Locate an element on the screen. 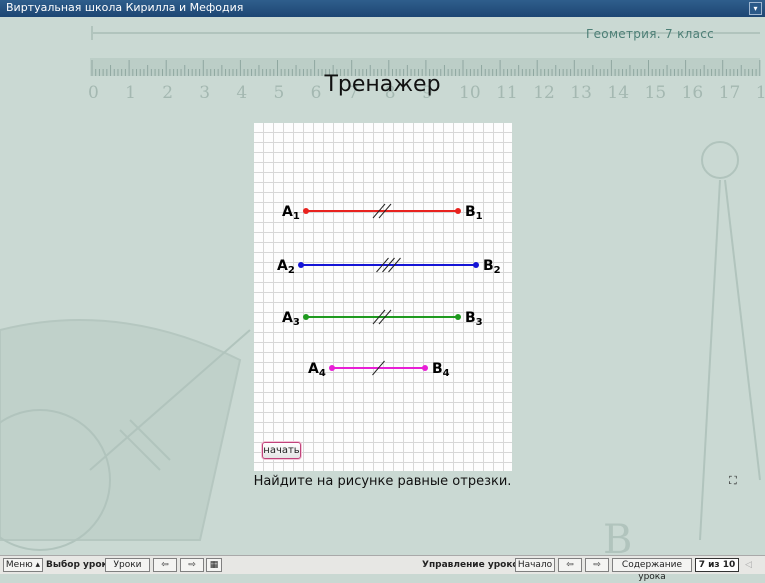 The width and height of the screenshot is (765, 583). start-button: начать is located at coordinates (281, 450).